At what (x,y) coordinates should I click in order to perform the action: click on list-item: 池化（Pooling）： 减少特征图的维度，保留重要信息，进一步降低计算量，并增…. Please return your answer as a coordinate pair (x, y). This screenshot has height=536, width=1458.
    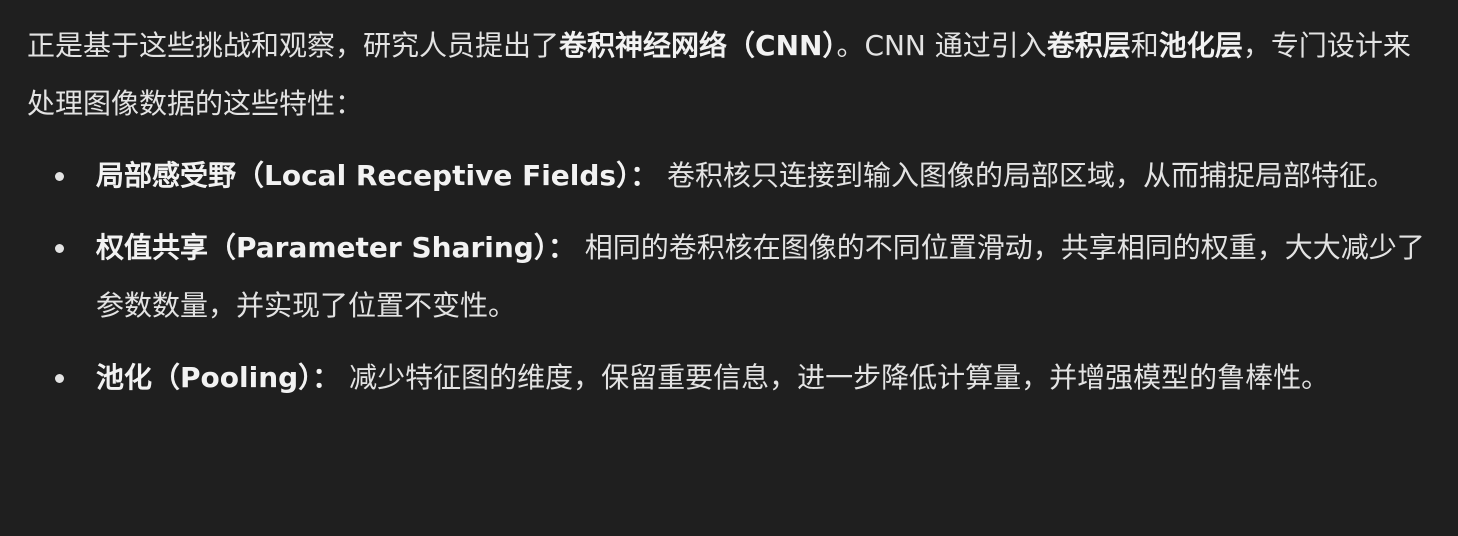
    Looking at the image, I should click on (730, 378).